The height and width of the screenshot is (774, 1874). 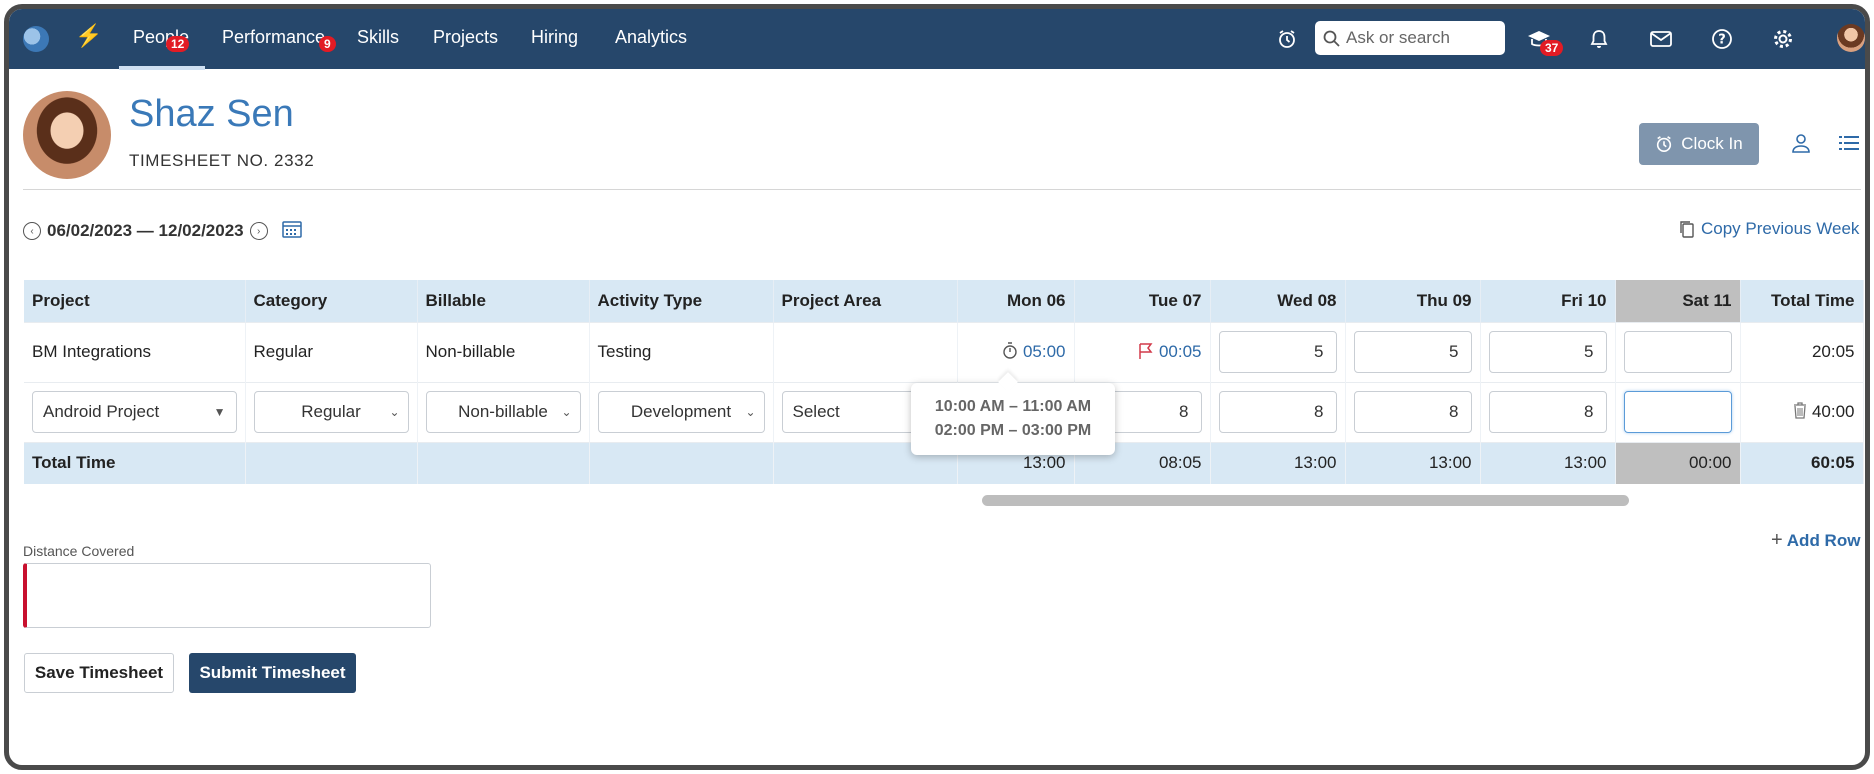 I want to click on col-thu: Thu 09, so click(x=1413, y=301).